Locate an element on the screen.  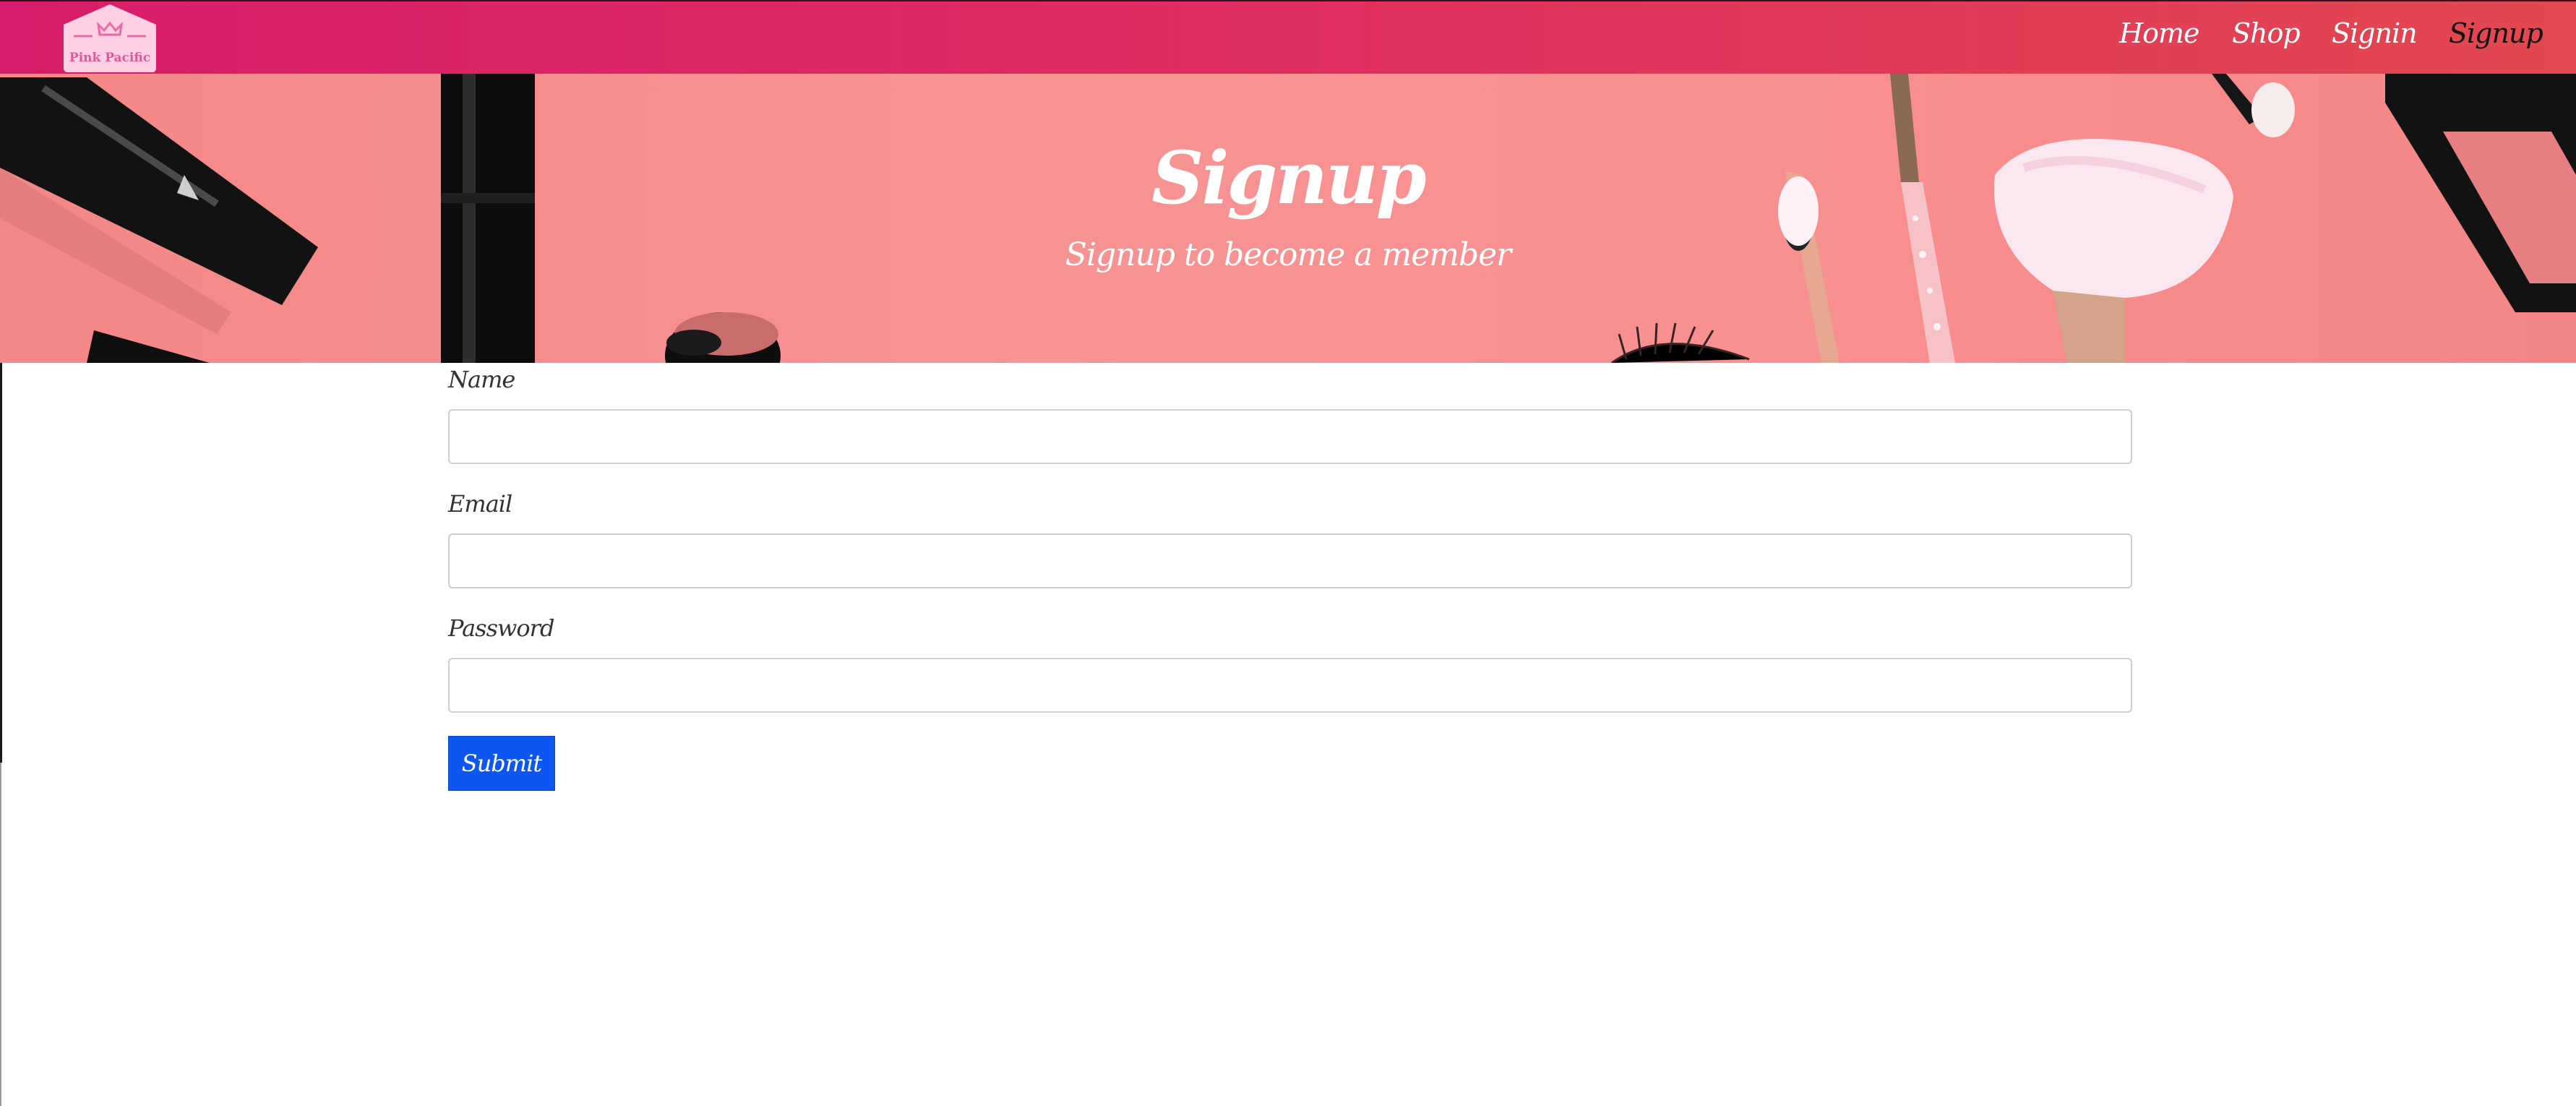
name-label: Name is located at coordinates (482, 379).